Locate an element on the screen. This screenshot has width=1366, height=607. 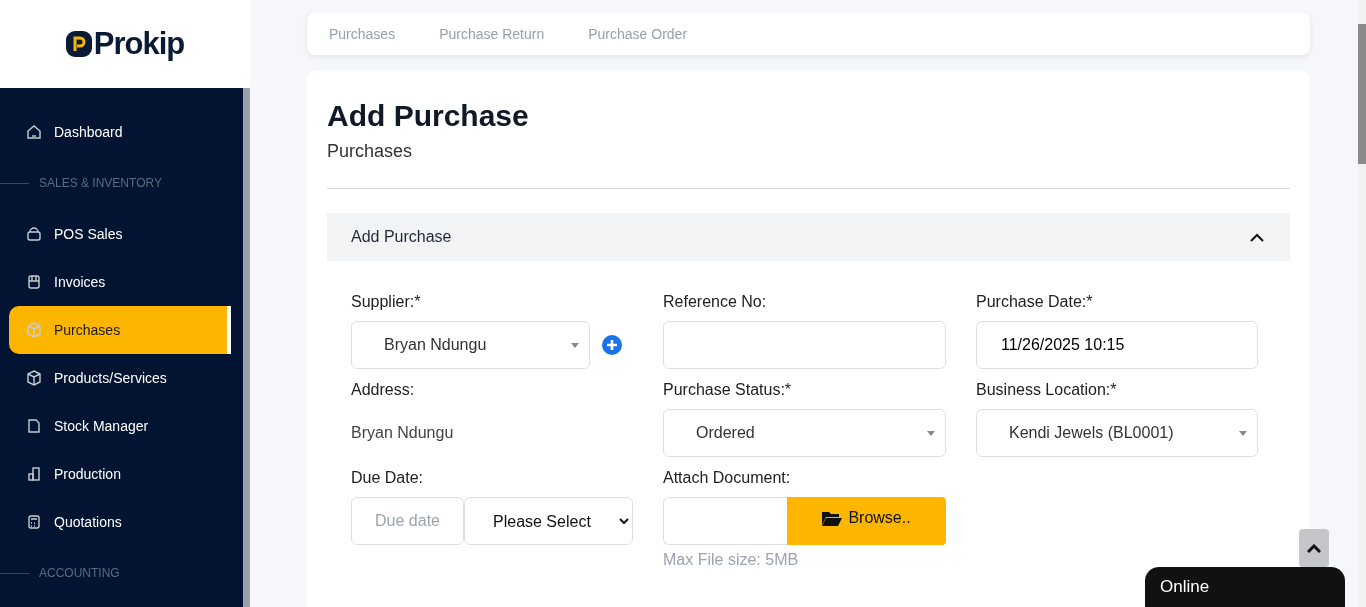
panel-header: Add Purchase is located at coordinates (808, 237).